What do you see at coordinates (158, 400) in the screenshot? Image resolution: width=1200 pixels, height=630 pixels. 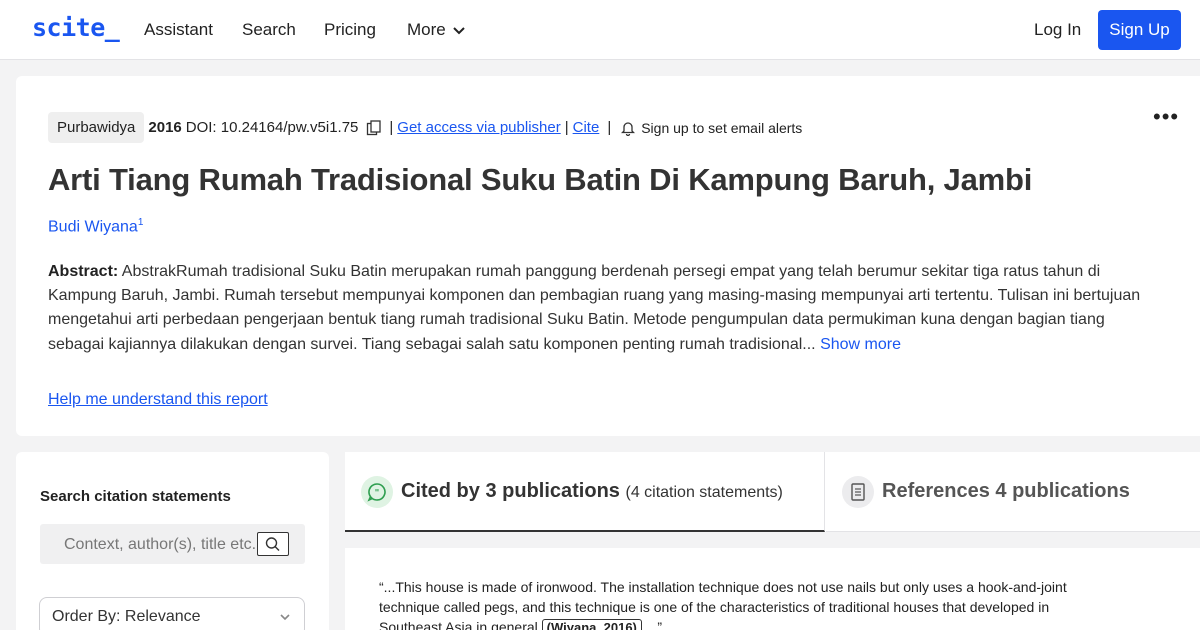 I see `help-understand-link: Help me understand this report` at bounding box center [158, 400].